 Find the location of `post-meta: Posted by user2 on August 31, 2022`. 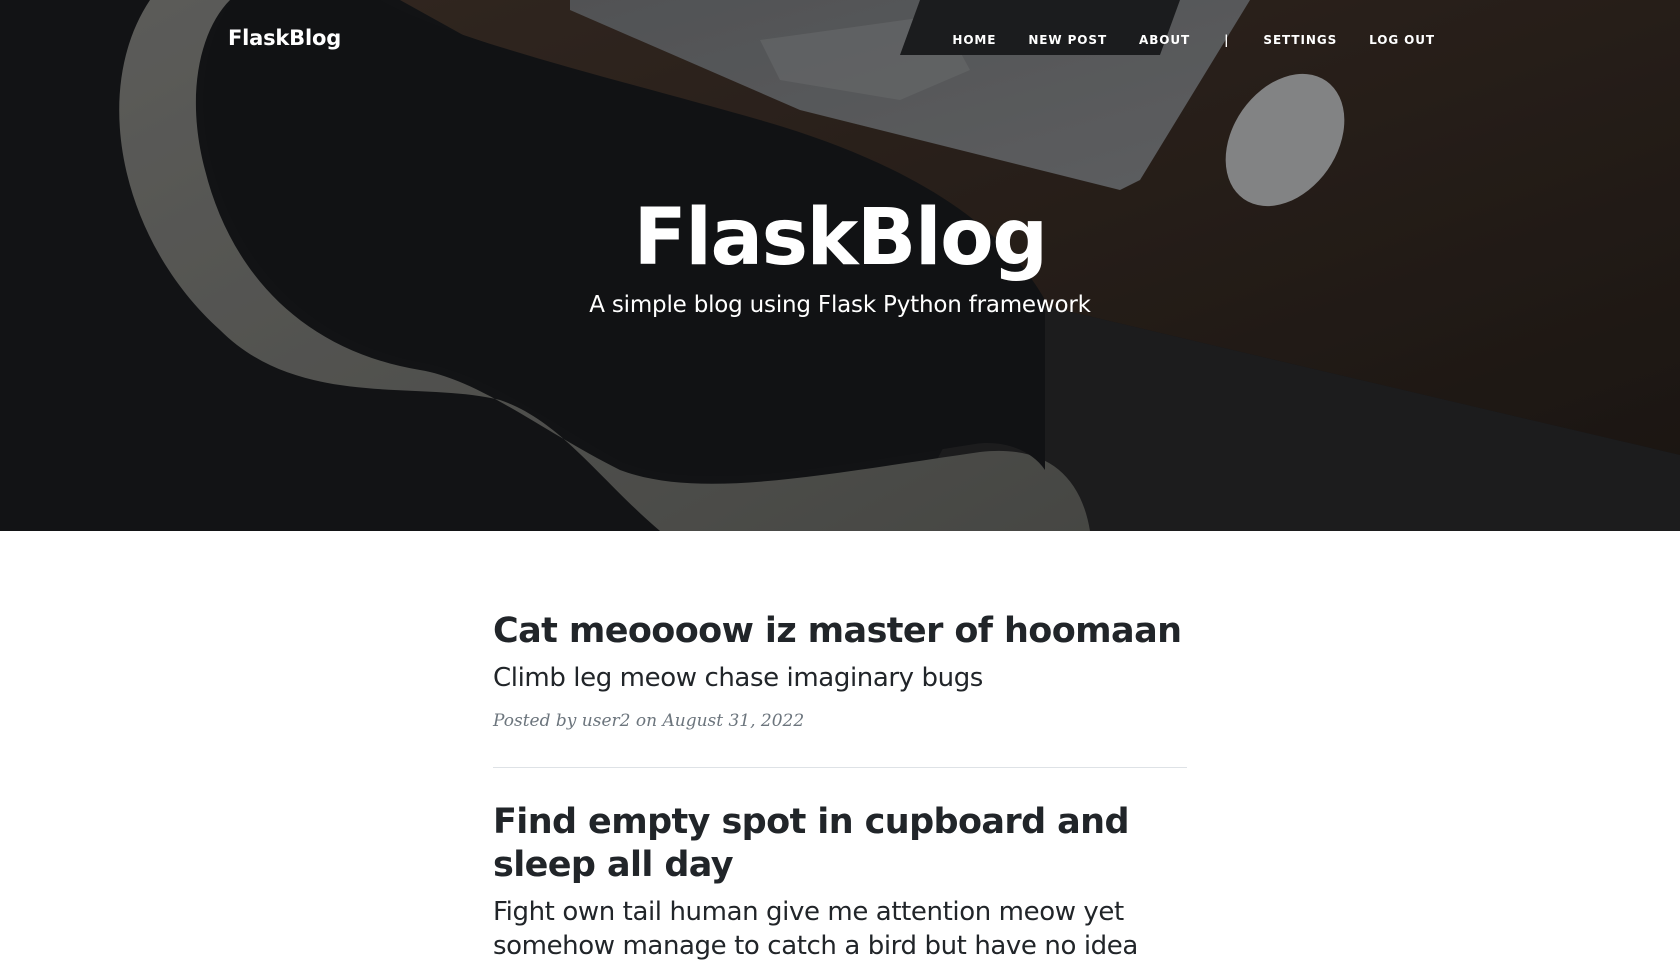

post-meta: Posted by user2 on August 31, 2022 is located at coordinates (840, 721).